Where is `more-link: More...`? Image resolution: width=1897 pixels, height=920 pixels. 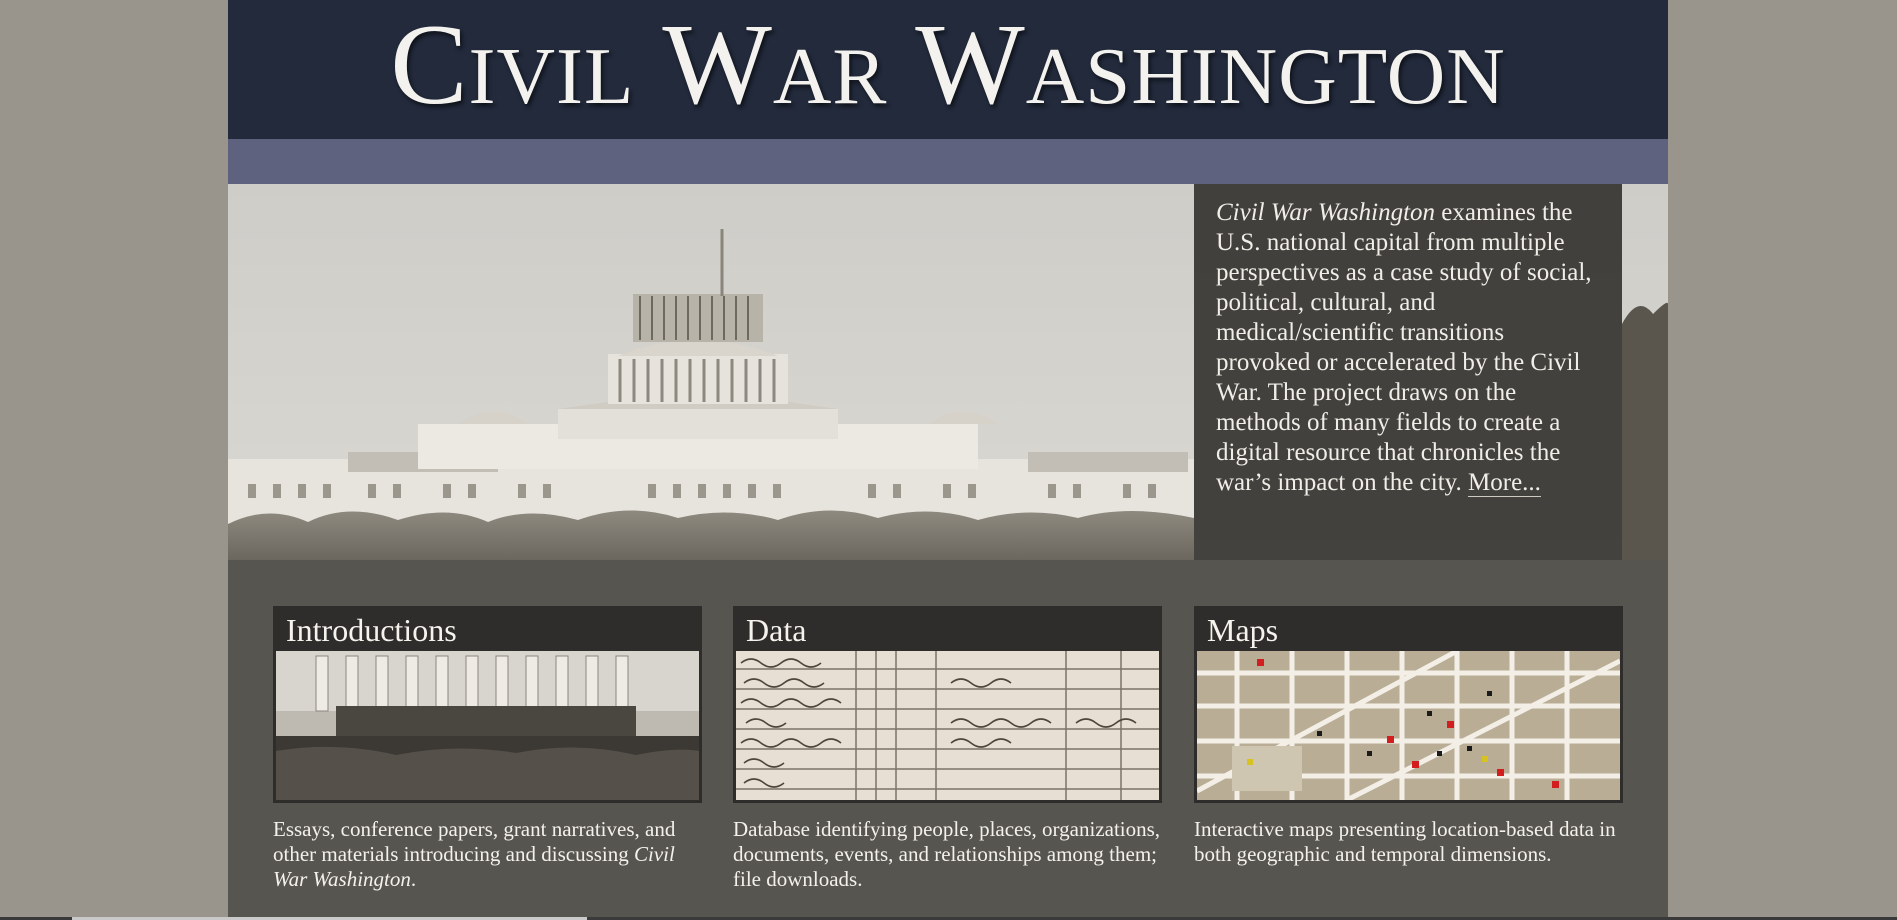
more-link: More... is located at coordinates (1504, 483).